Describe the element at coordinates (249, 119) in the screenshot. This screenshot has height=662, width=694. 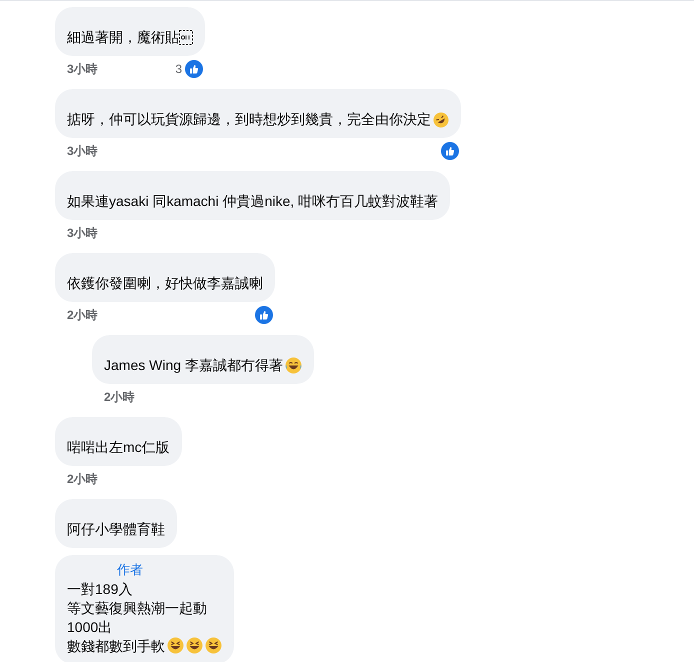
I see `comment-text: 掂呀，仲可以玩貨源歸邊，到時想炒到幾貴，完全由你決定` at that location.